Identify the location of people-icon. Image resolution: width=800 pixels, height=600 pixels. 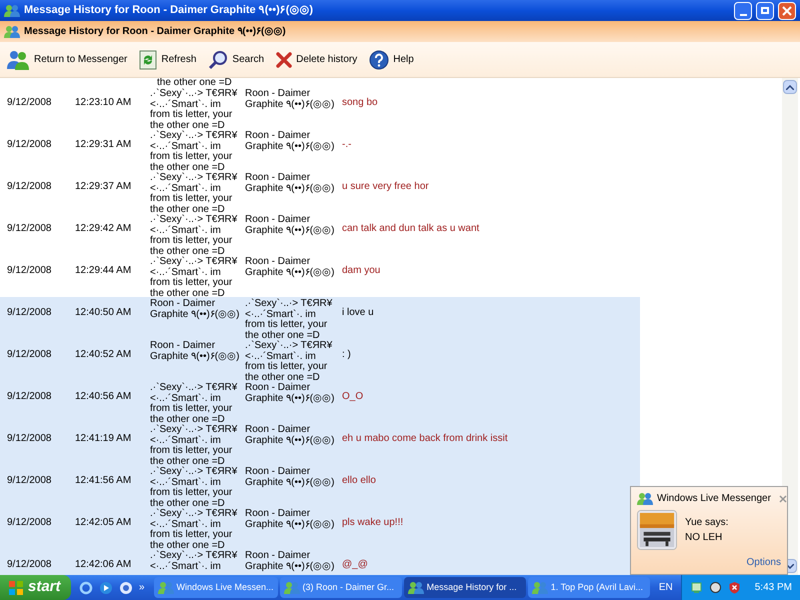
(18, 59).